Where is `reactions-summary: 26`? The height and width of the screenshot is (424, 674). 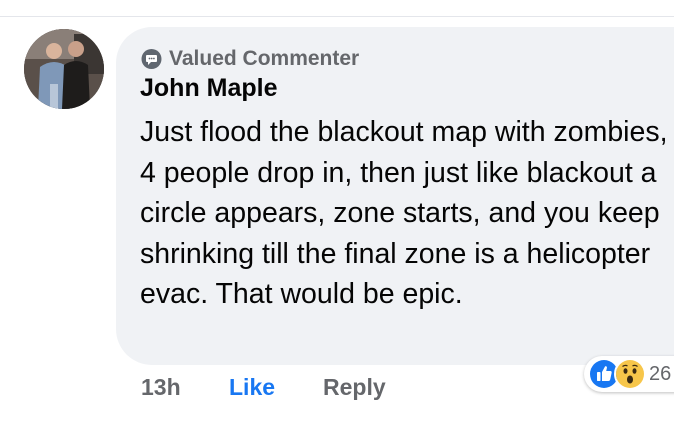
reactions-summary: 26 is located at coordinates (629, 374).